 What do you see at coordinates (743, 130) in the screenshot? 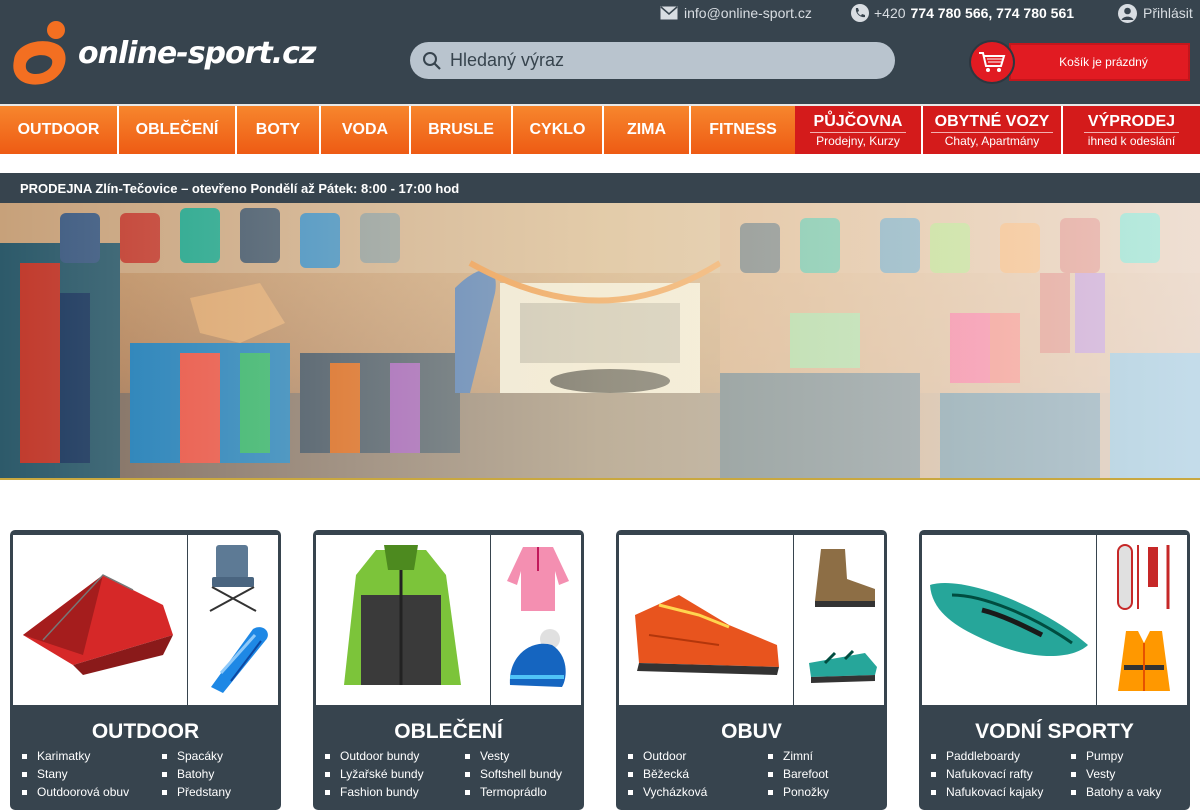
I see `nav-item-fitness: FITNESS` at bounding box center [743, 130].